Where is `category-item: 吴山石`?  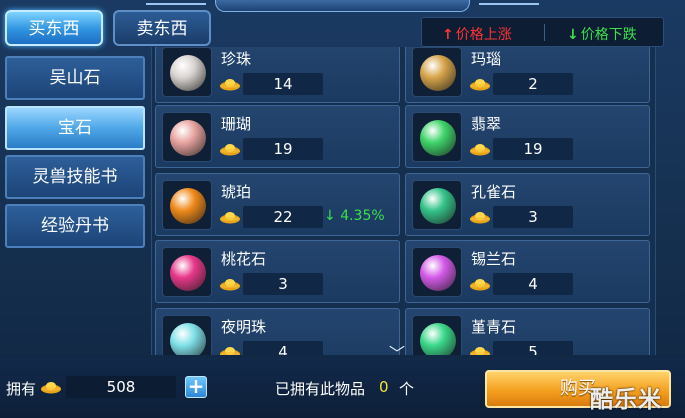
category-item: 吴山石 is located at coordinates (75, 78).